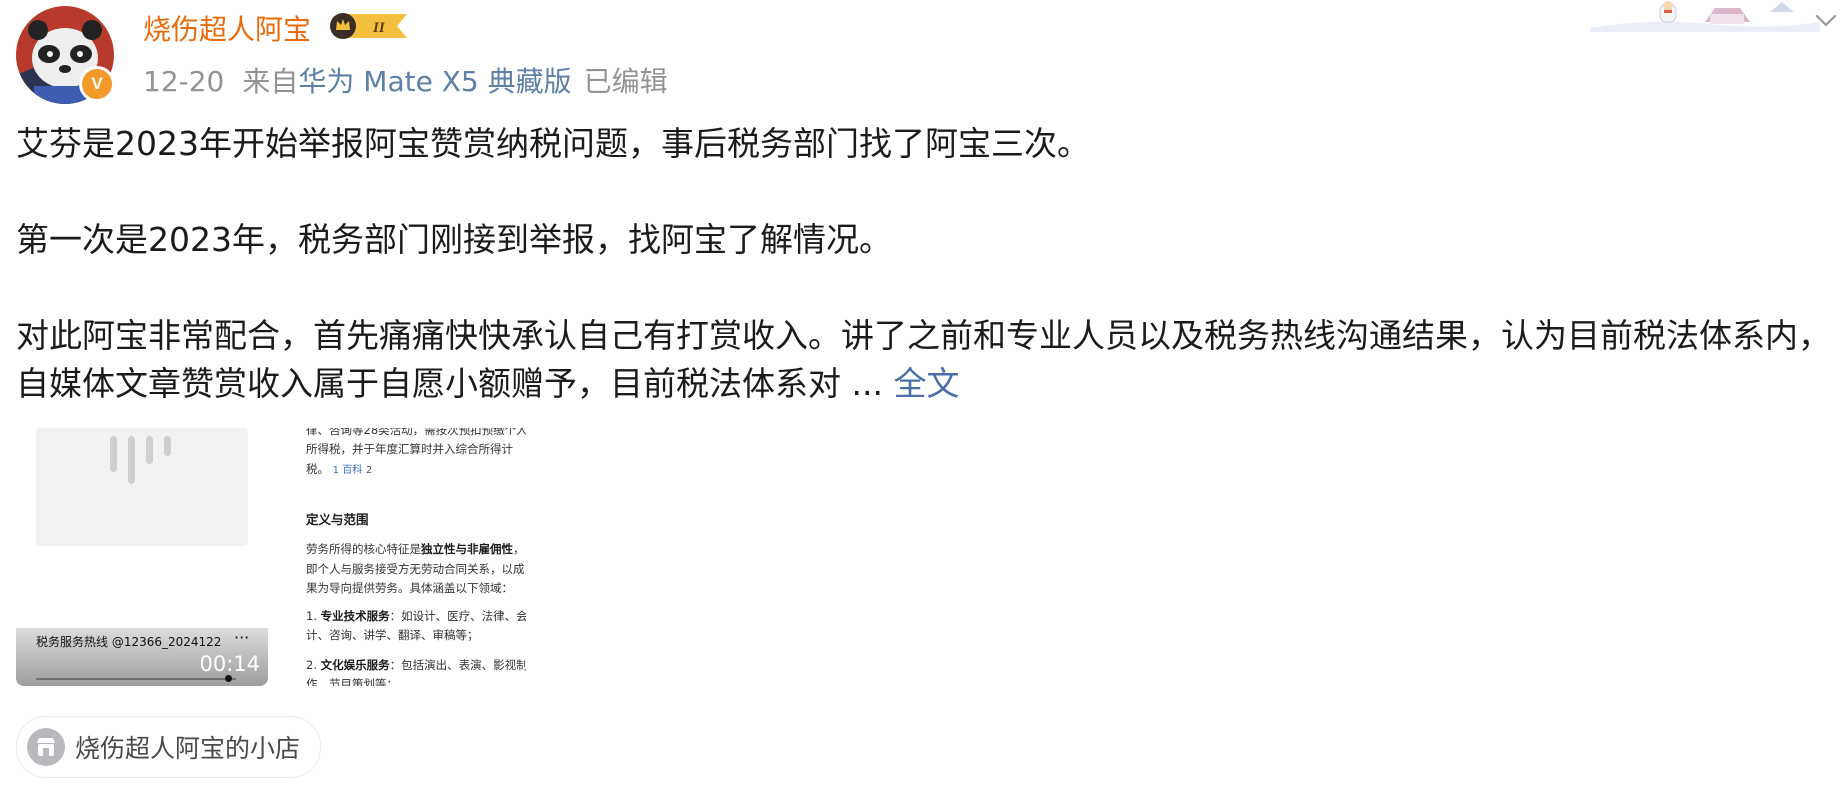 This screenshot has height=785, width=1843. I want to click on doc-line-text: ：包括演出、表演、影视制, so click(457, 665).